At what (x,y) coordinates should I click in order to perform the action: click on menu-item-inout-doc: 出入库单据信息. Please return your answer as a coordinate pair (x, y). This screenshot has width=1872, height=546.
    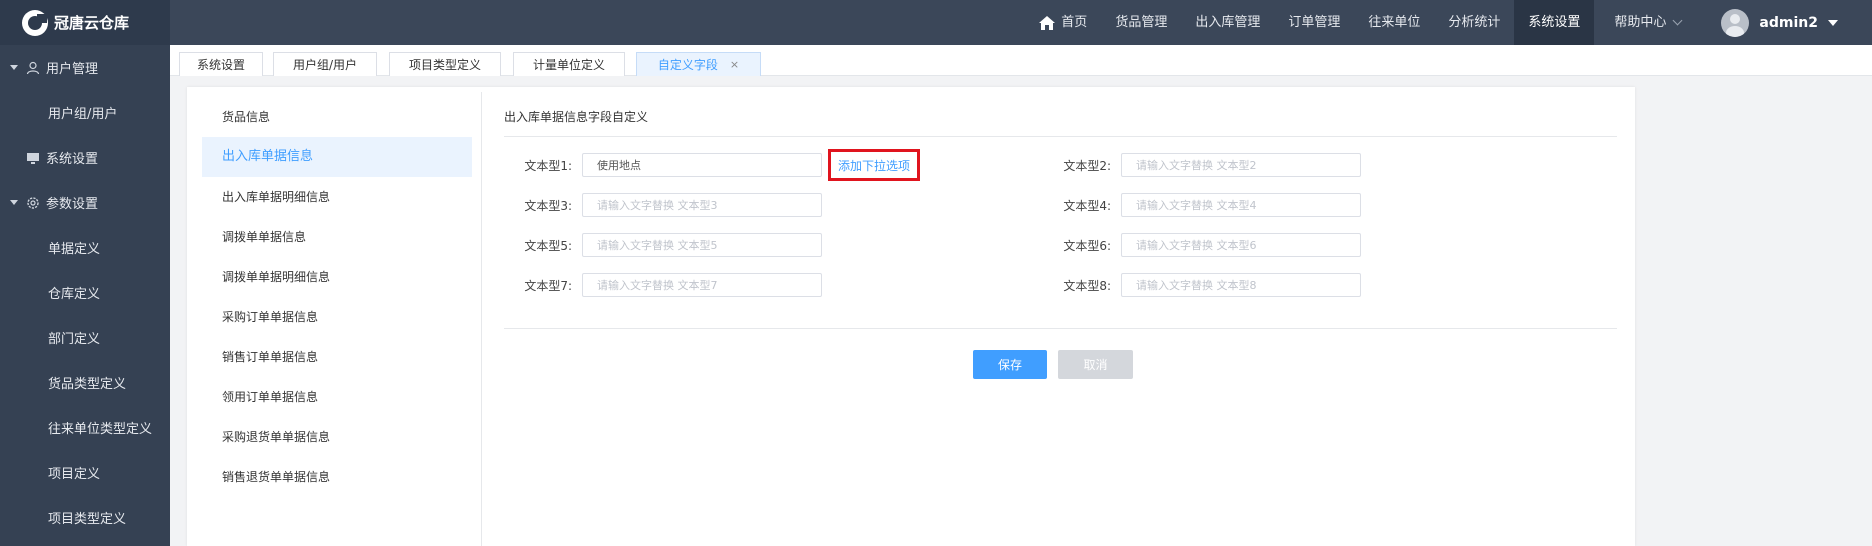
    Looking at the image, I should click on (337, 157).